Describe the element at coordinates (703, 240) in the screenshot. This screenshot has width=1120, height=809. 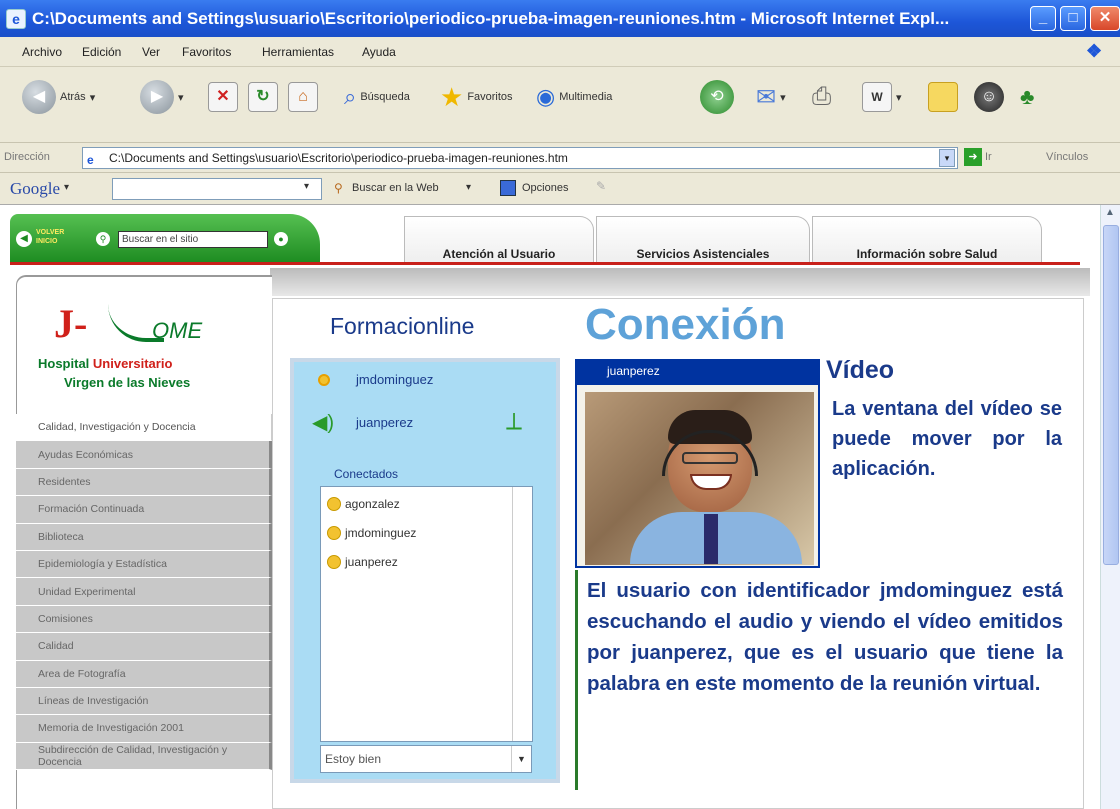
I see `tab-servicios-asistenciales: Servicios Asistenciales` at that location.